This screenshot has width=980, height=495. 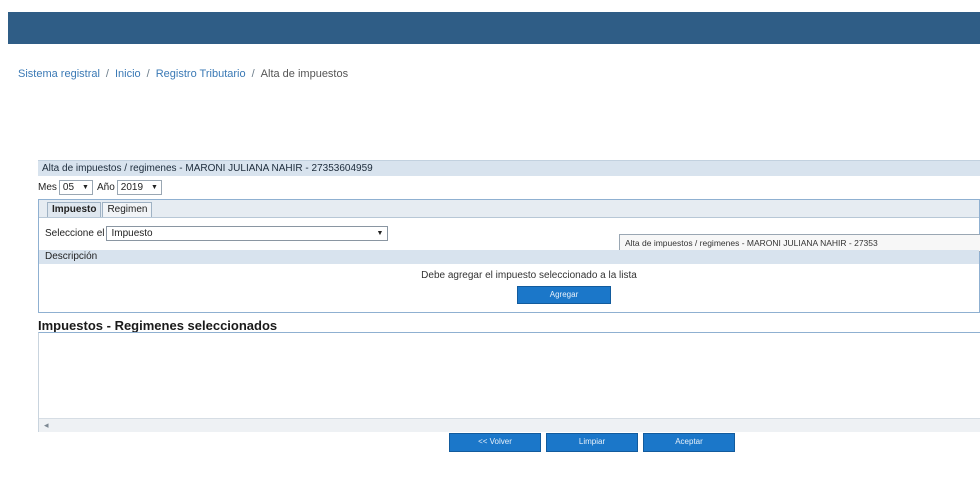 I want to click on back-button: << Volver, so click(x=495, y=442).